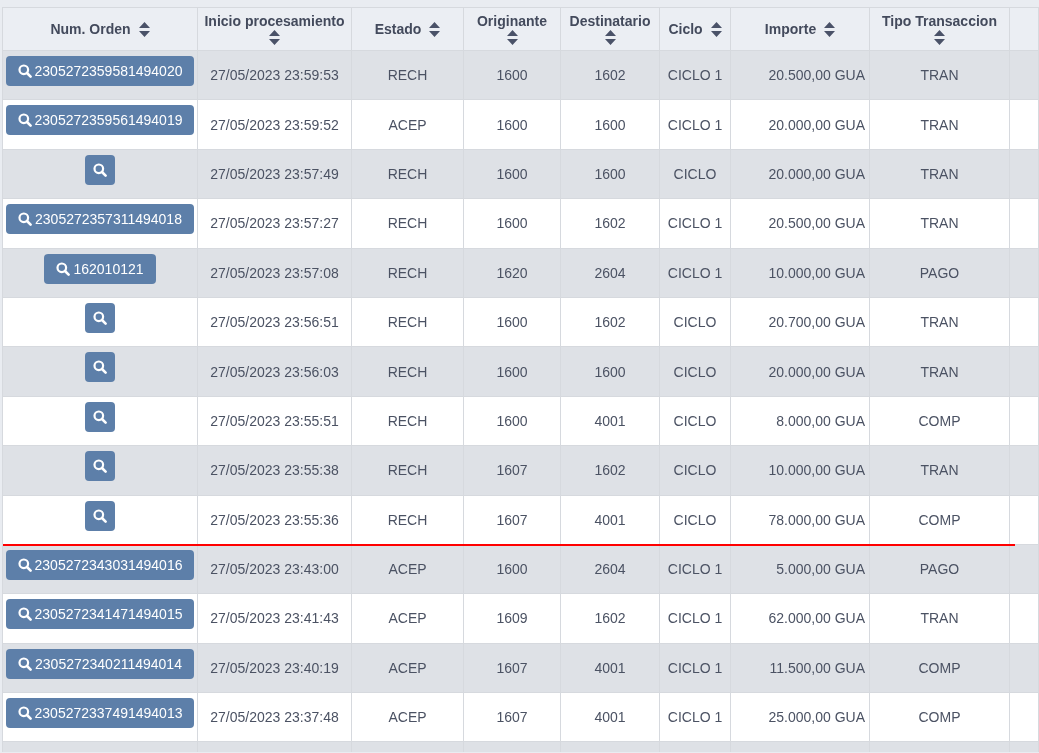  What do you see at coordinates (100, 120) in the screenshot?
I see `order-number-button: 2305272359561494019` at bounding box center [100, 120].